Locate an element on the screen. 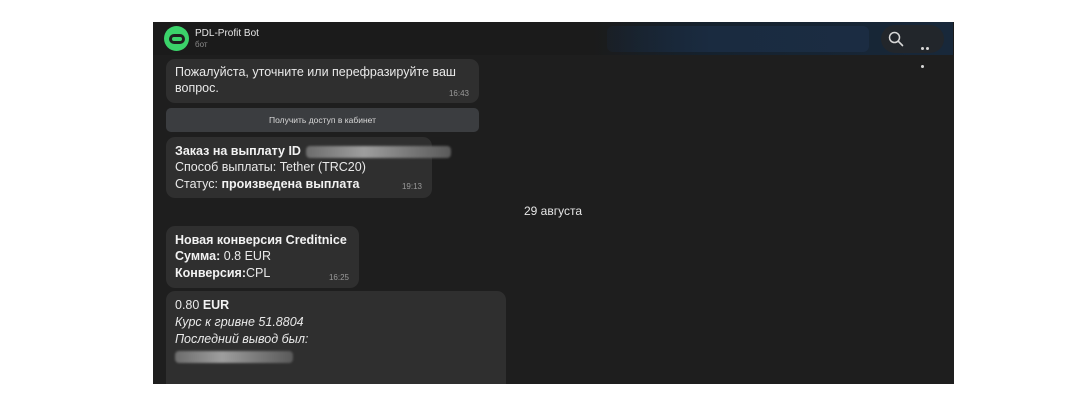 The width and height of the screenshot is (1080, 403). message-line: Курс к гривне 51.8804 is located at coordinates (239, 322).